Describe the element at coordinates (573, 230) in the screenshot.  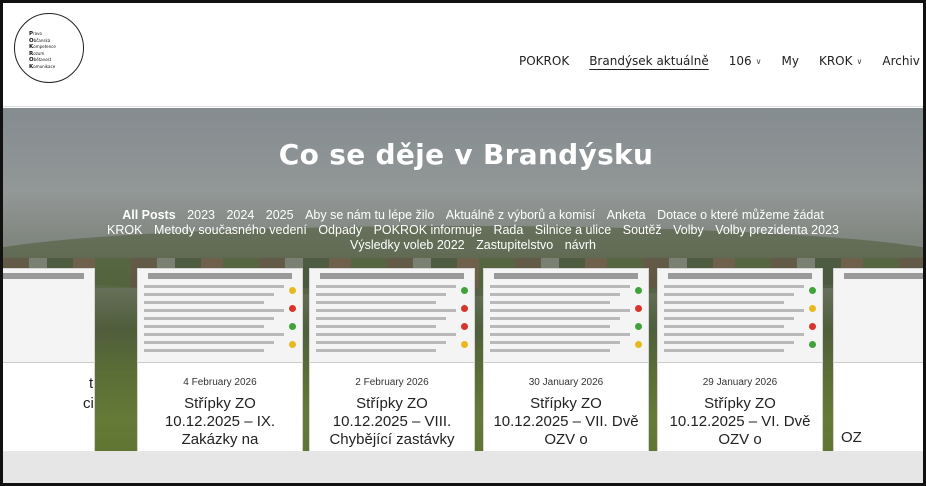
I see `category-link: Silnice a ulice` at that location.